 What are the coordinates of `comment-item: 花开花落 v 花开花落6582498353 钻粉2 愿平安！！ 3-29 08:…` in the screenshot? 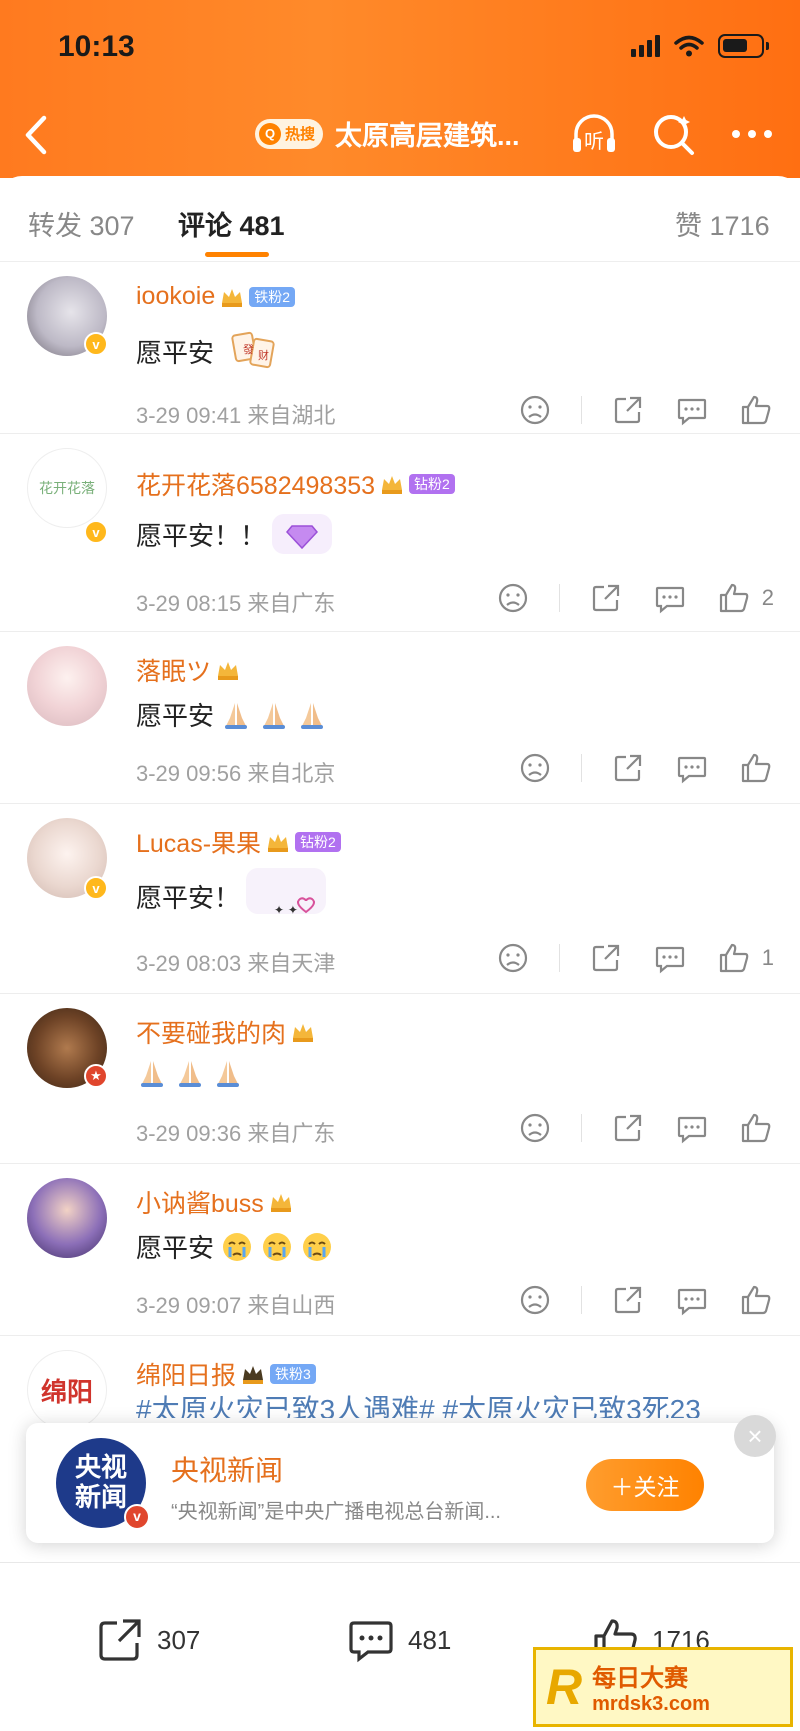 It's located at (400, 533).